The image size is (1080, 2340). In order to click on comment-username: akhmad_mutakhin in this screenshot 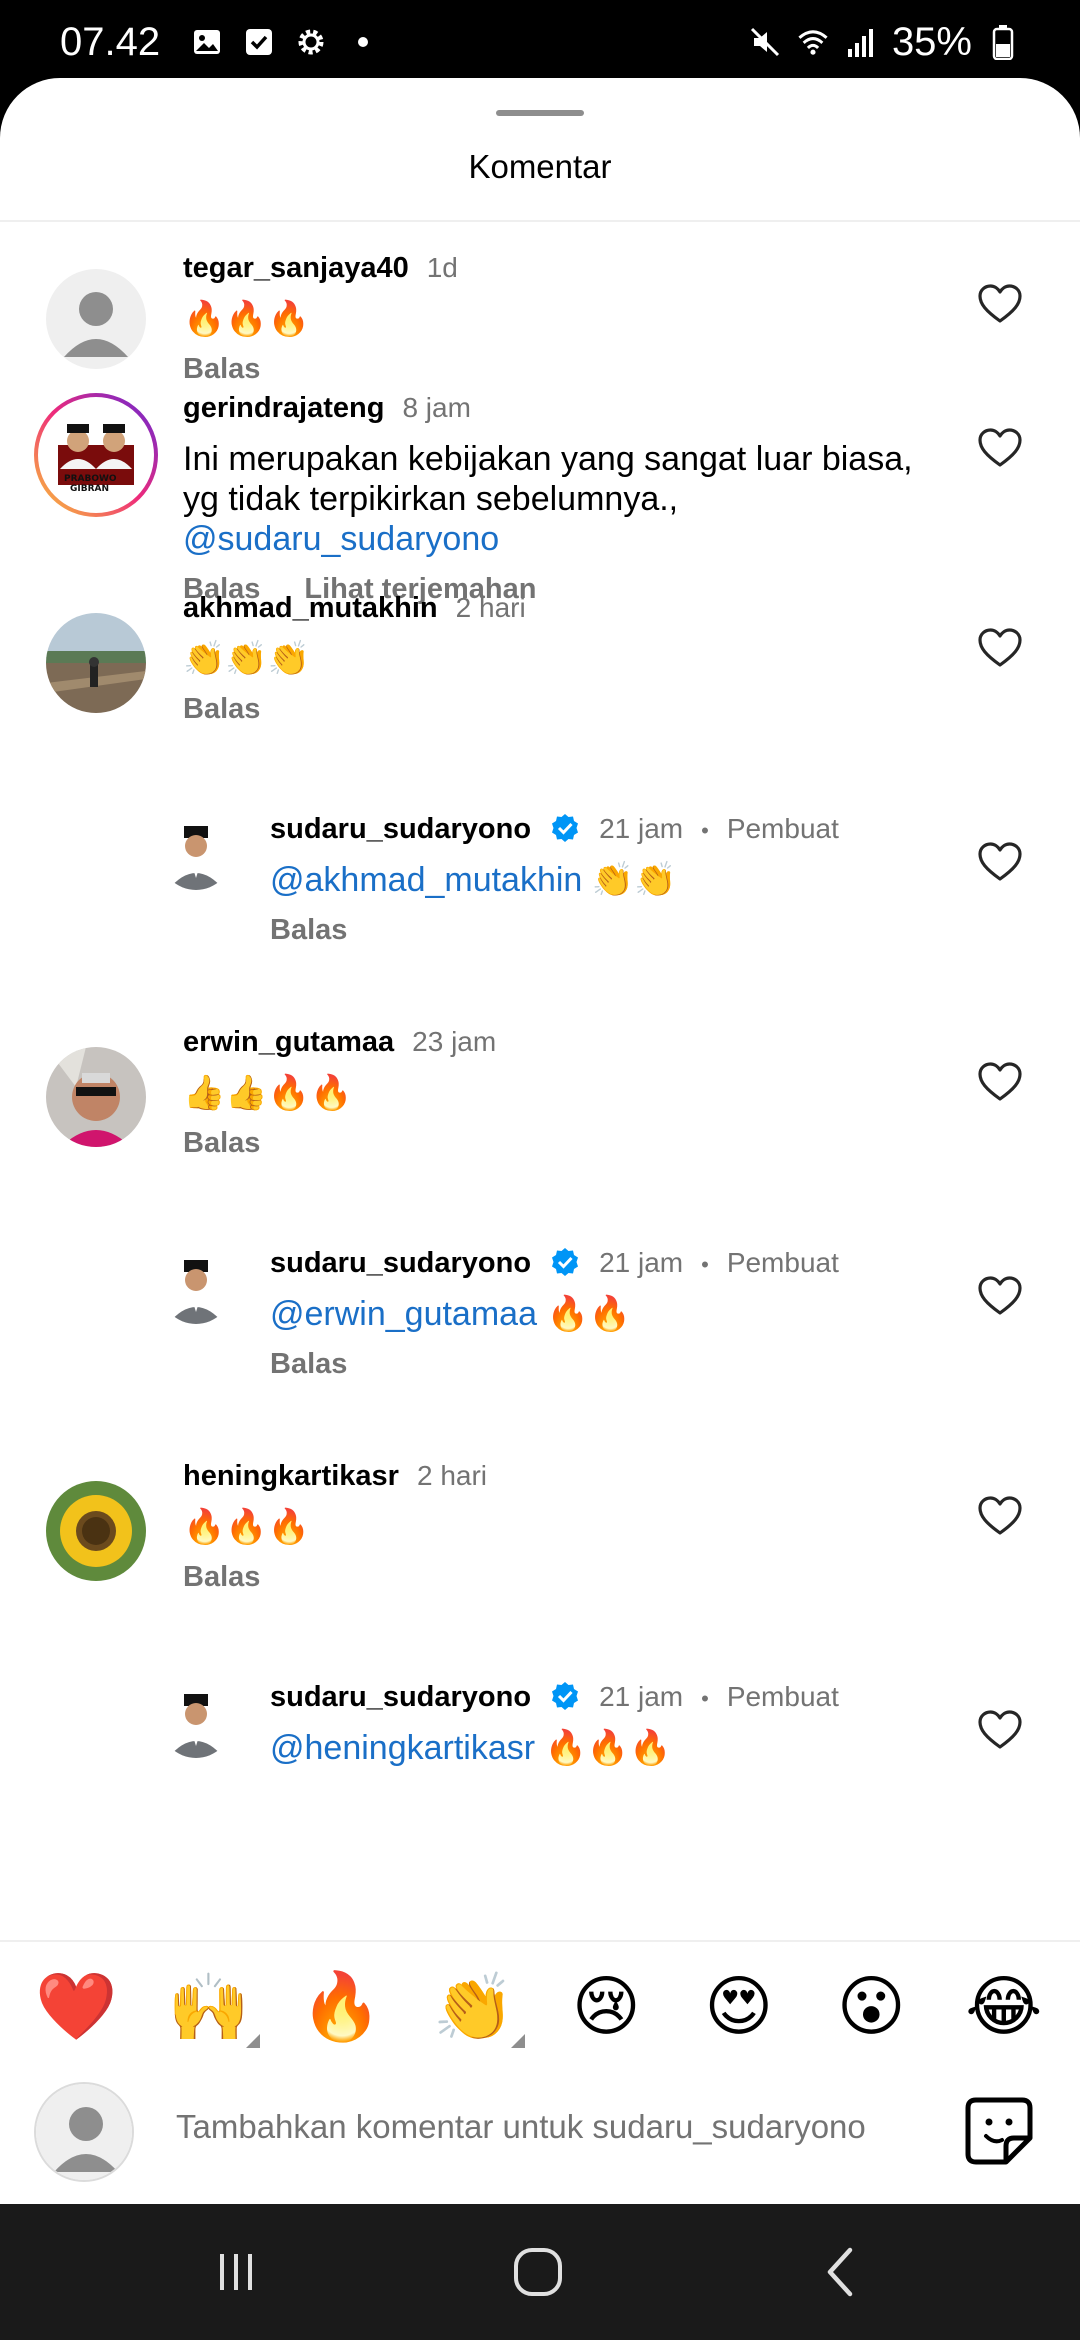, I will do `click(310, 608)`.